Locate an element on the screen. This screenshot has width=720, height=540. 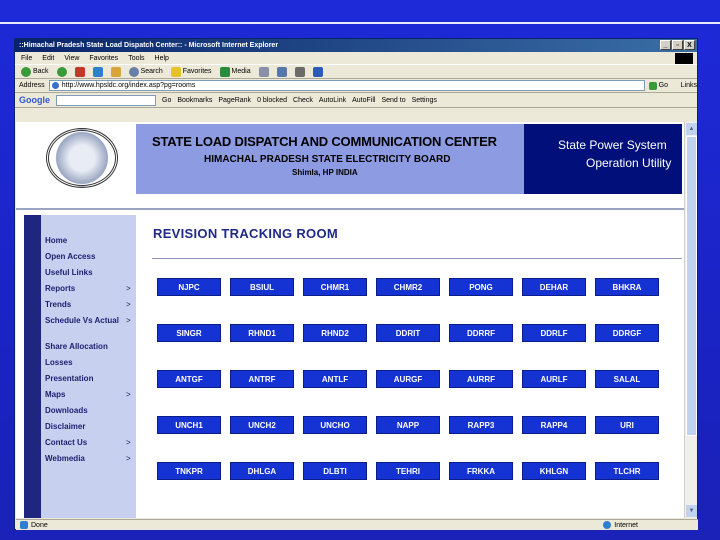
unit-button: TNKPR is located at coordinates (189, 471).